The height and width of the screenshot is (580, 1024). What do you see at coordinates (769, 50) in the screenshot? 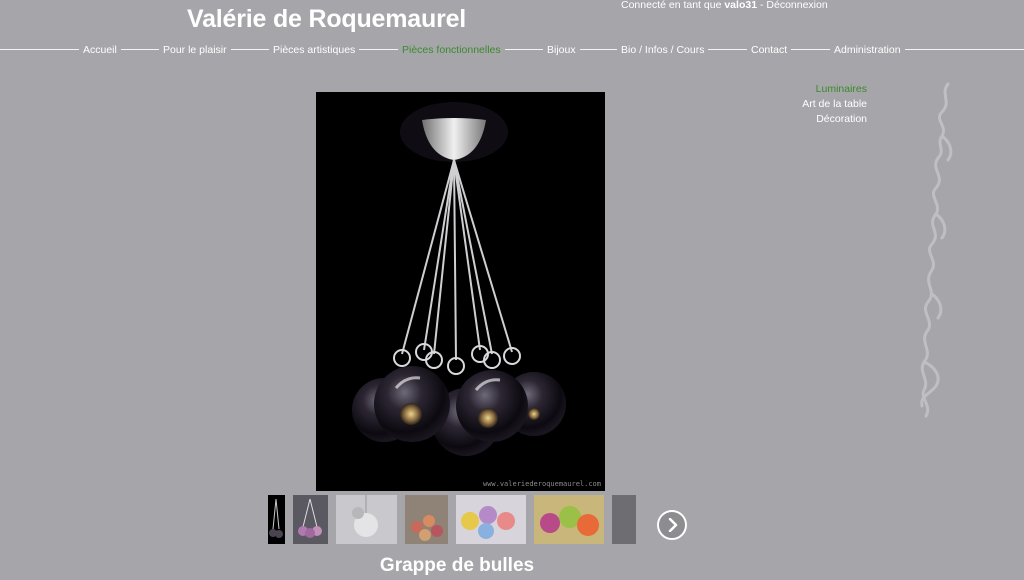
I see `nav-item-contact: Contact` at bounding box center [769, 50].